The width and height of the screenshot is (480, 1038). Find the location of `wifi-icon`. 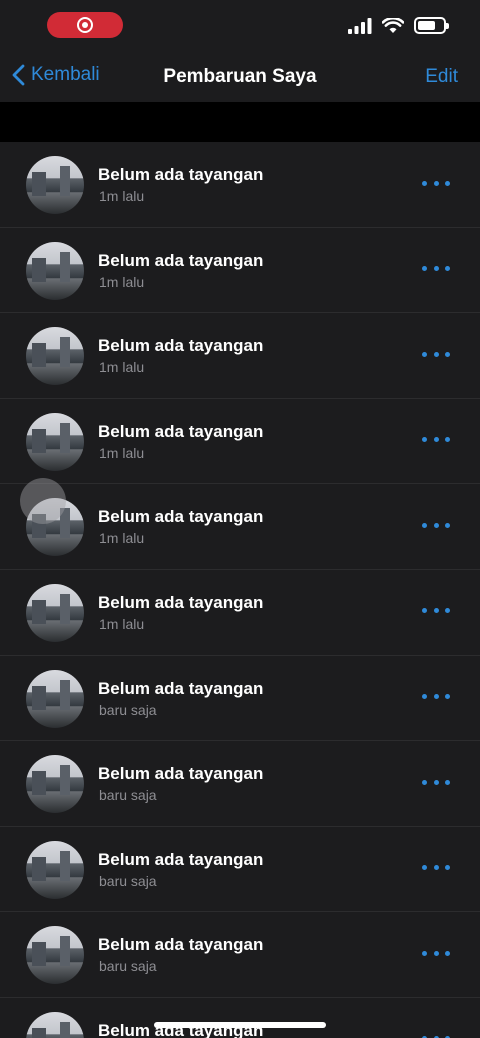

wifi-icon is located at coordinates (393, 25).